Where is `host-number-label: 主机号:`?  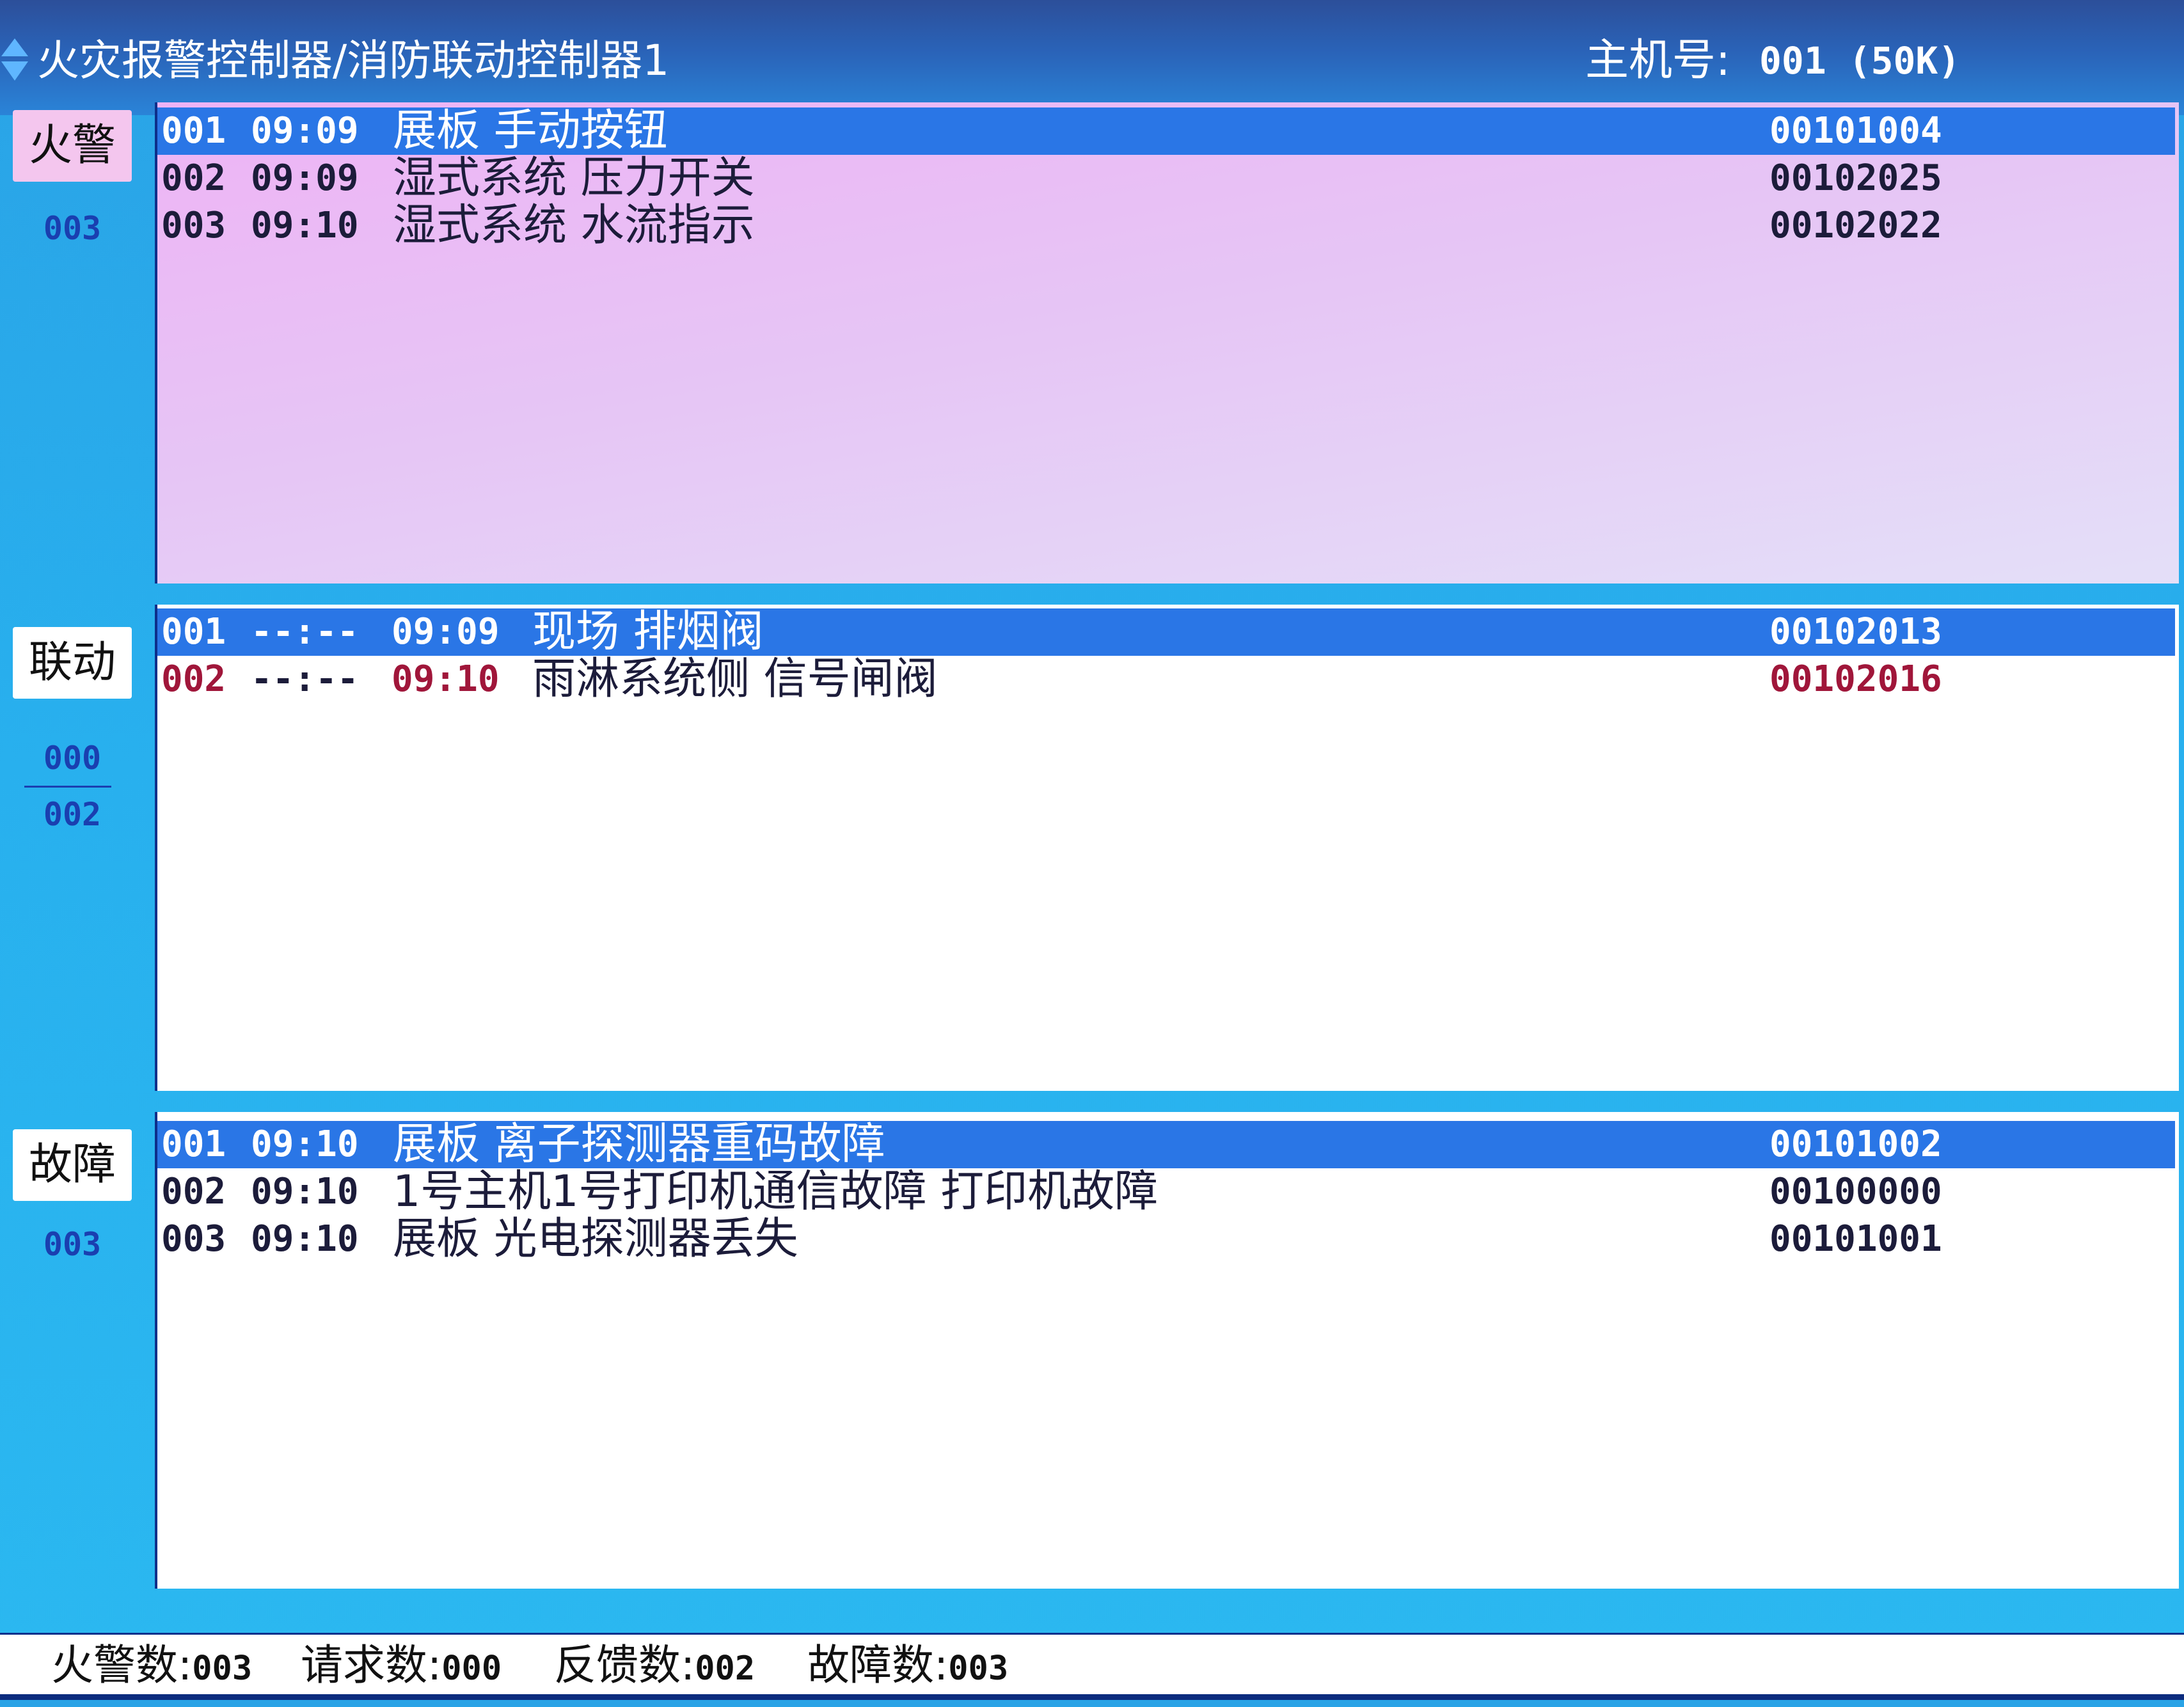 host-number-label: 主机号: is located at coordinates (1657, 60).